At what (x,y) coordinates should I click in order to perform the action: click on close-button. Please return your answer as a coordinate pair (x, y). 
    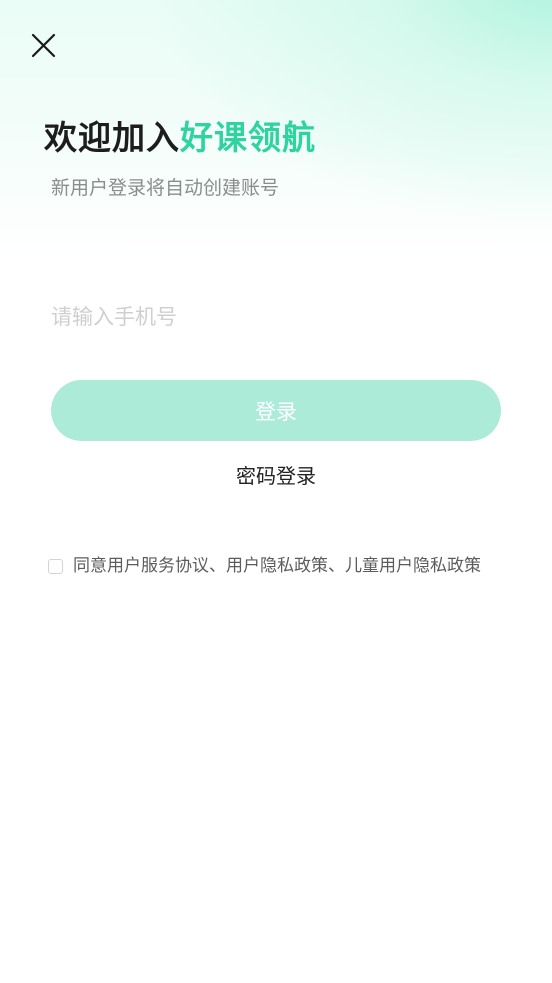
    Looking at the image, I should click on (44, 46).